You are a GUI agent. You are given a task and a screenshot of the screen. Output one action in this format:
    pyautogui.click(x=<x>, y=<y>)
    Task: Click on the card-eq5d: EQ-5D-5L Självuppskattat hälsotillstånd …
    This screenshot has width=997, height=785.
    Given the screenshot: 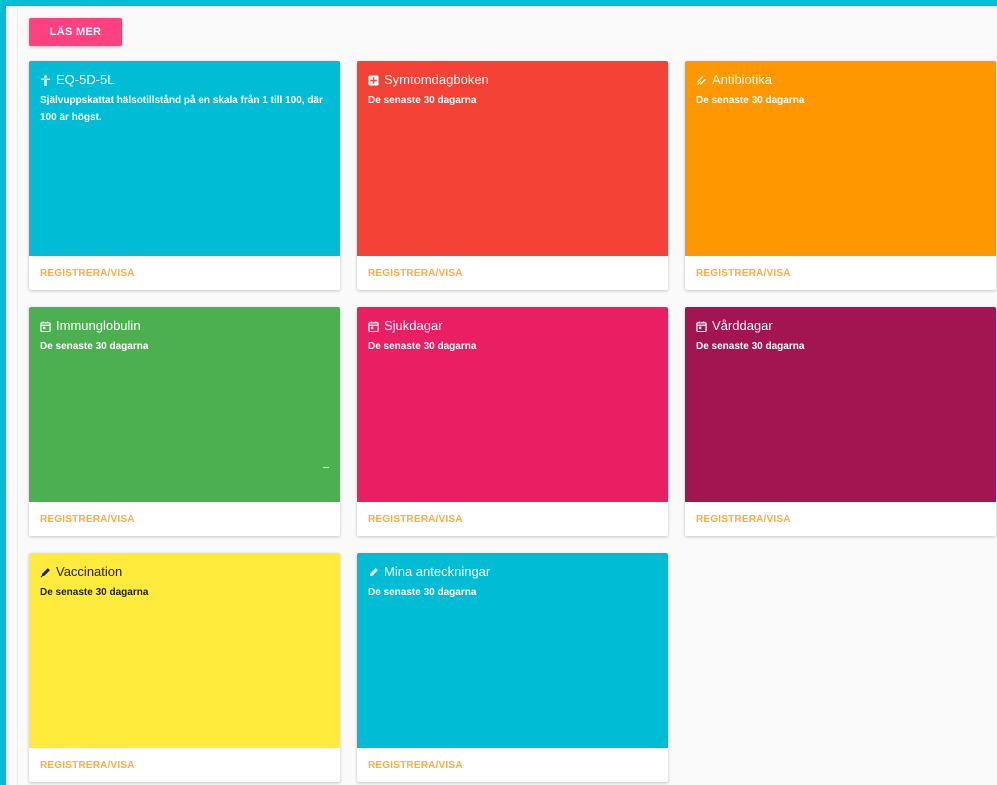 What is the action you would take?
    pyautogui.click(x=184, y=175)
    